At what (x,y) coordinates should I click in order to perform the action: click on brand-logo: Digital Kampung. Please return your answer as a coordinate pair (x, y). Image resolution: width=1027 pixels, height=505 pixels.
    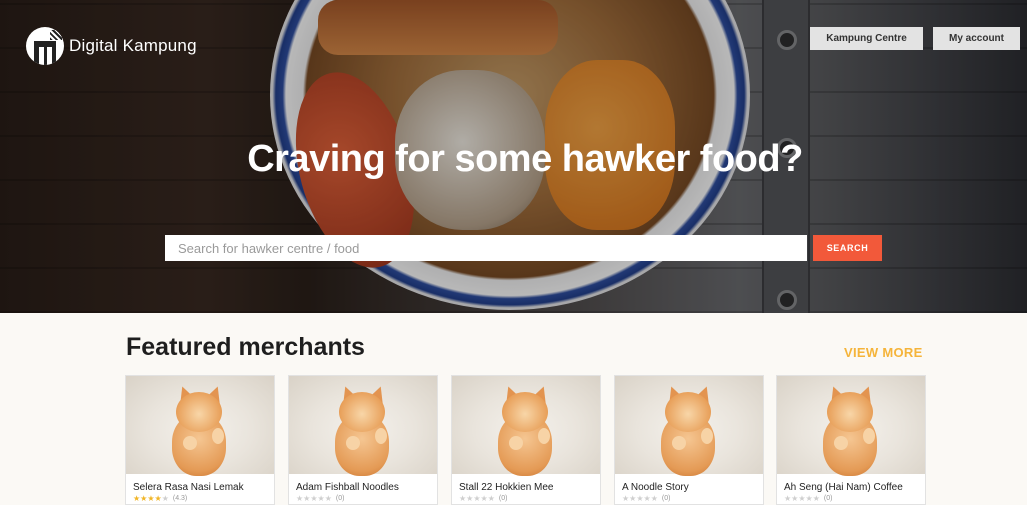
    Looking at the image, I should click on (111, 46).